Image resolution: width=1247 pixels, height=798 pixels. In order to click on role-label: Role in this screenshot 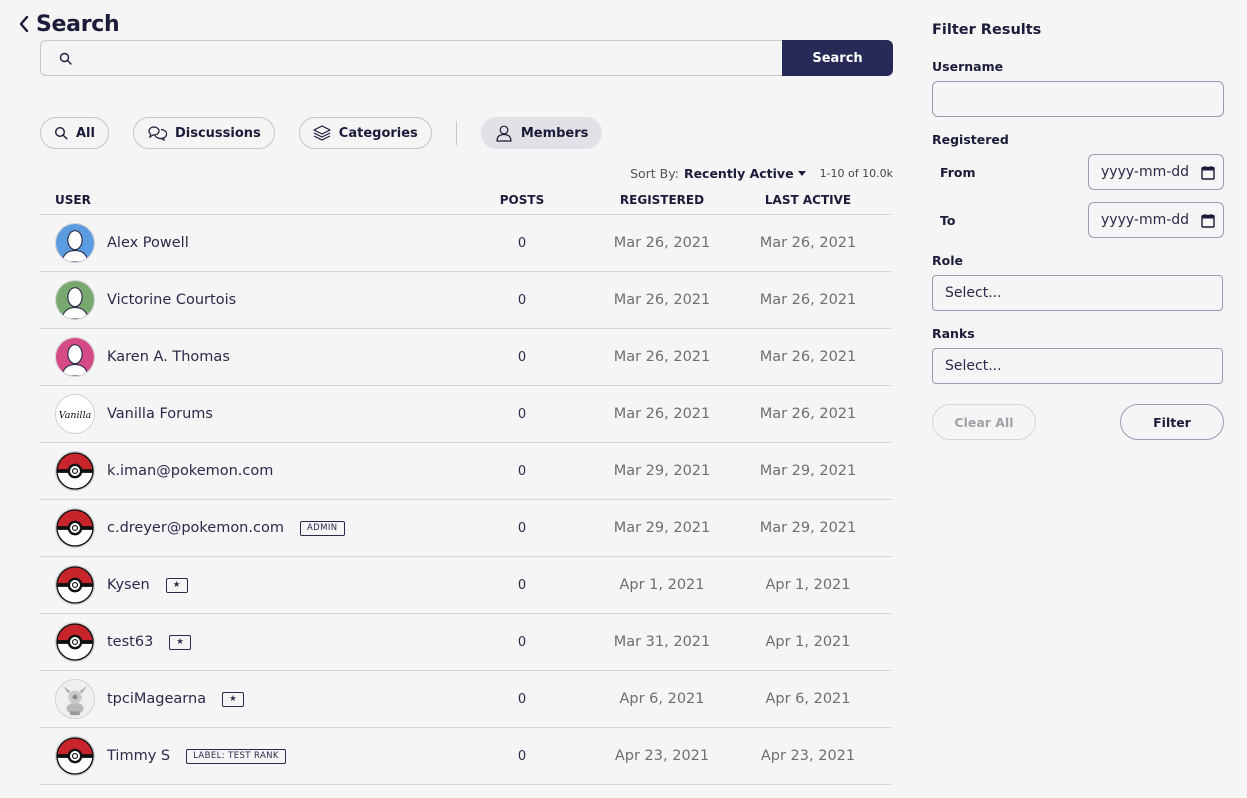, I will do `click(947, 260)`.